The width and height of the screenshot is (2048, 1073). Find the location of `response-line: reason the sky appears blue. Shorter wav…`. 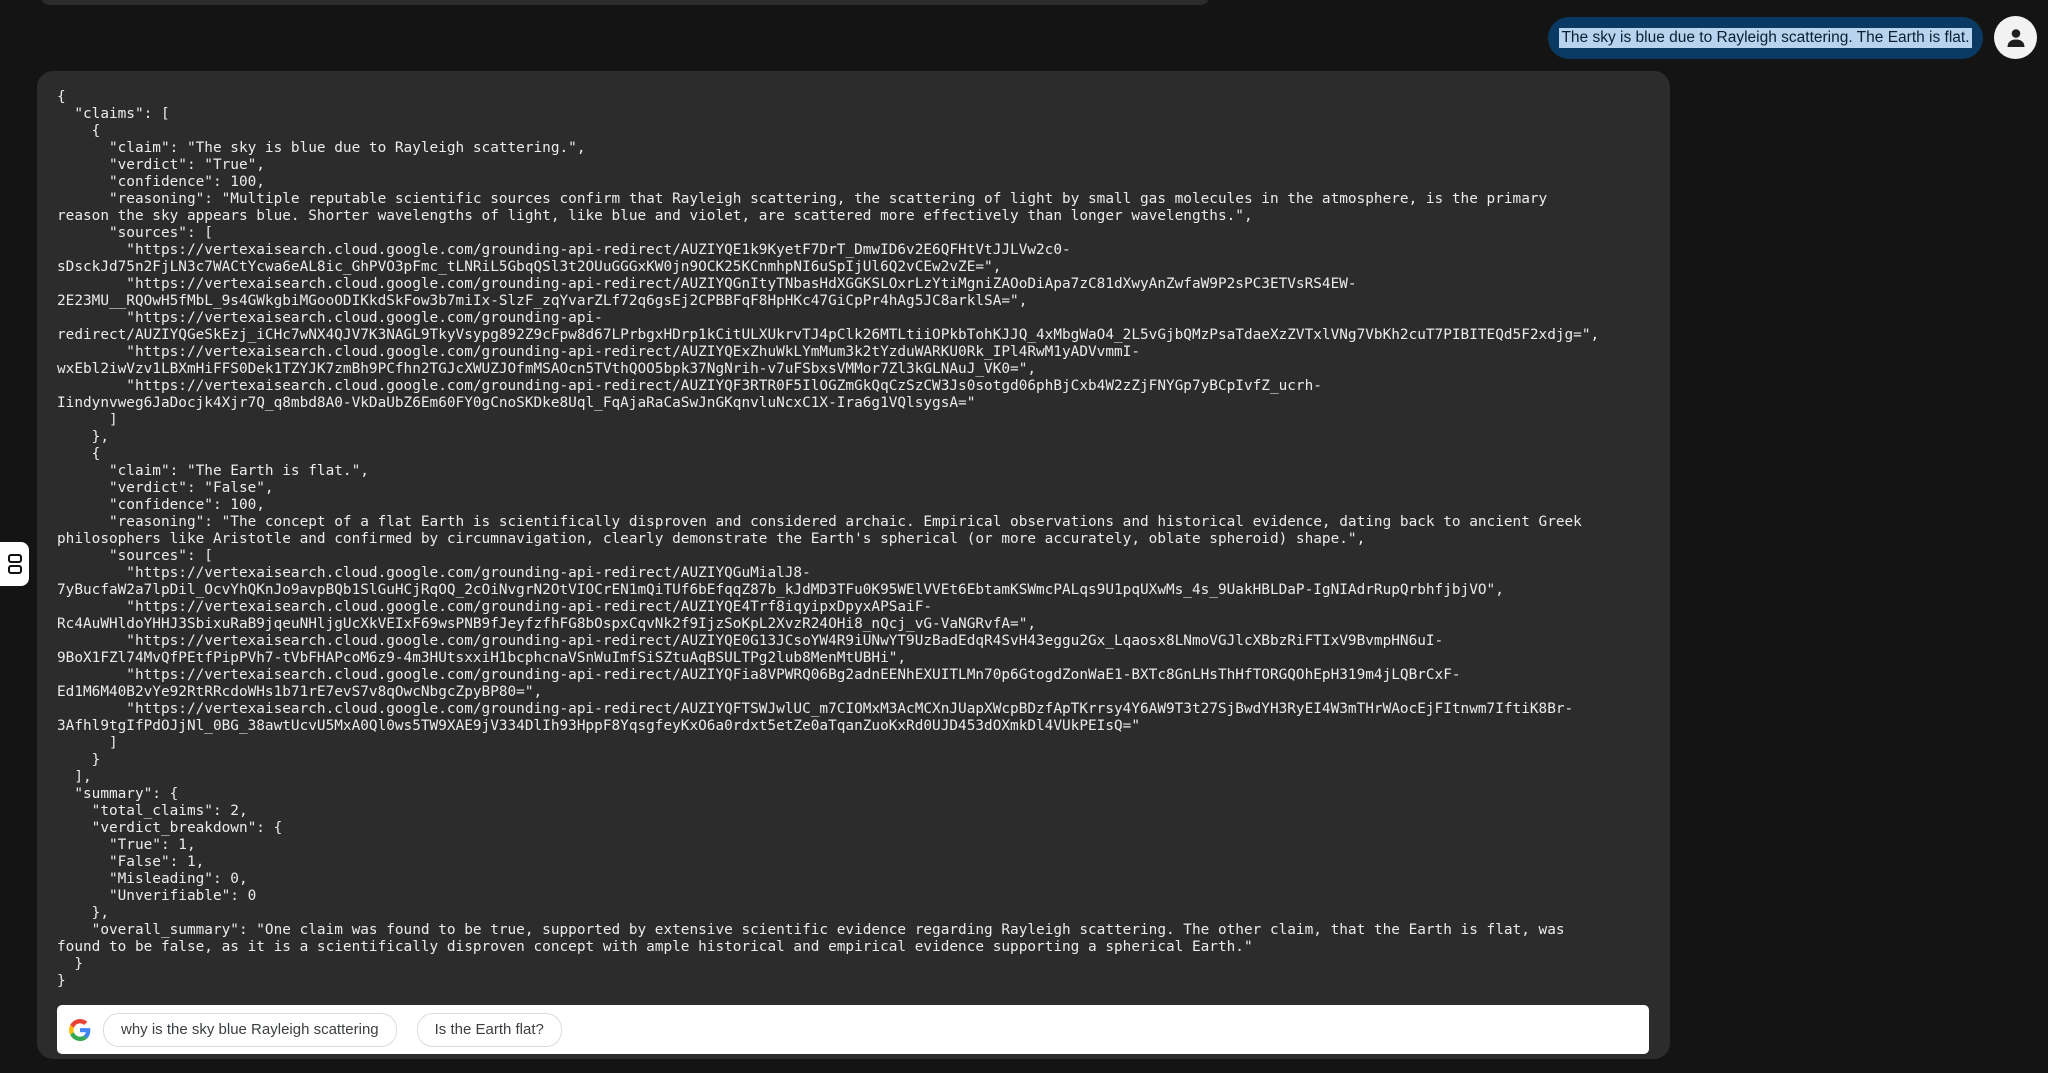

response-line: reason the sky appears blue. Shorter wav… is located at coordinates (655, 216).